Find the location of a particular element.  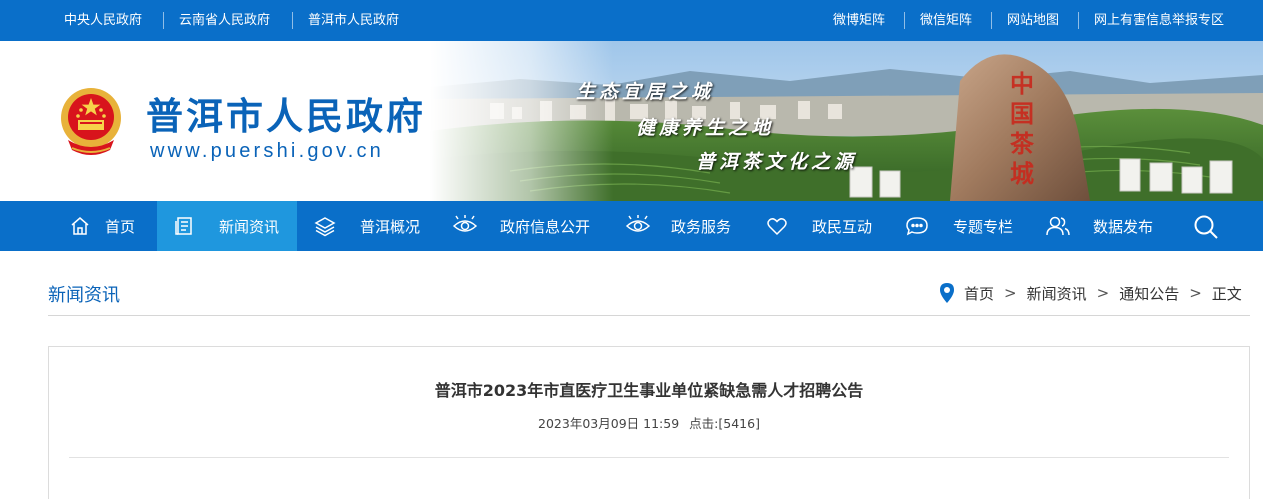

banner-slogan: 生态宜居之城 is located at coordinates (645, 92).